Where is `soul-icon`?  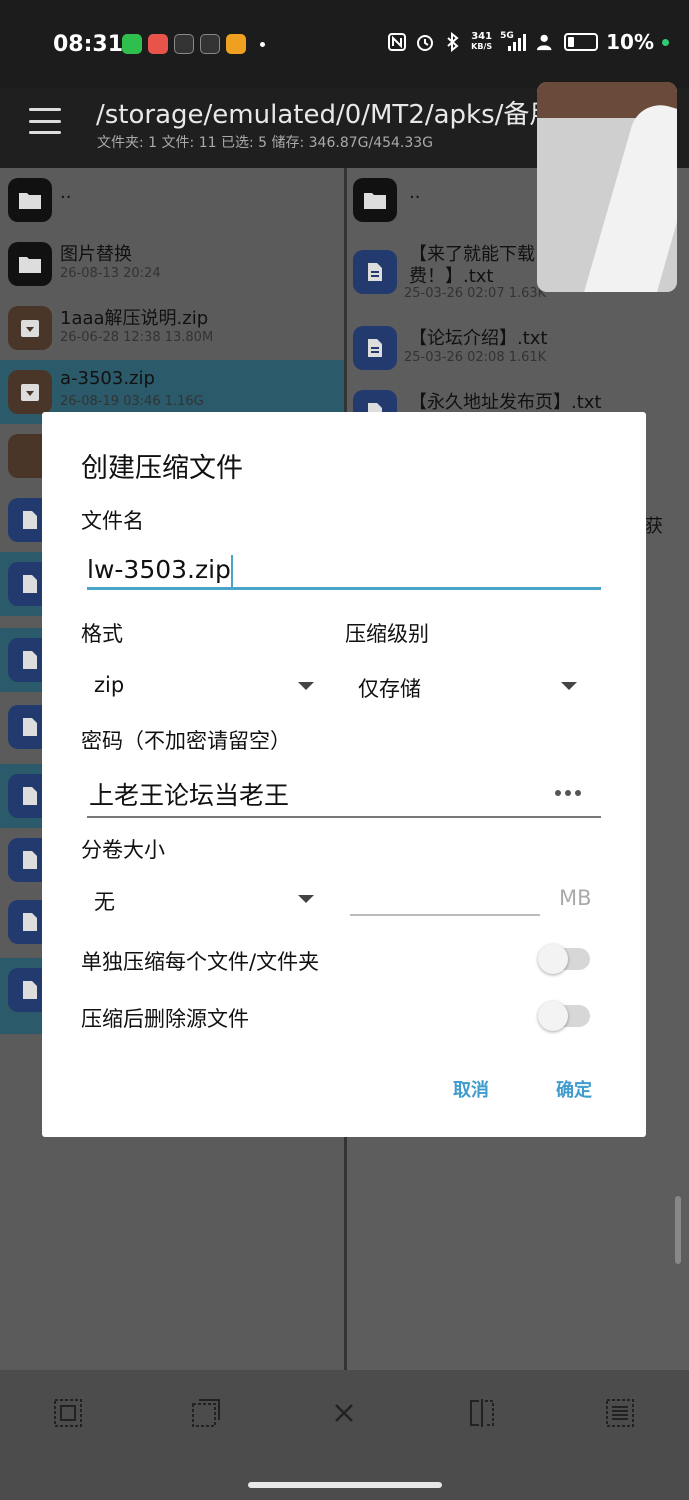 soul-icon is located at coordinates (184, 44).